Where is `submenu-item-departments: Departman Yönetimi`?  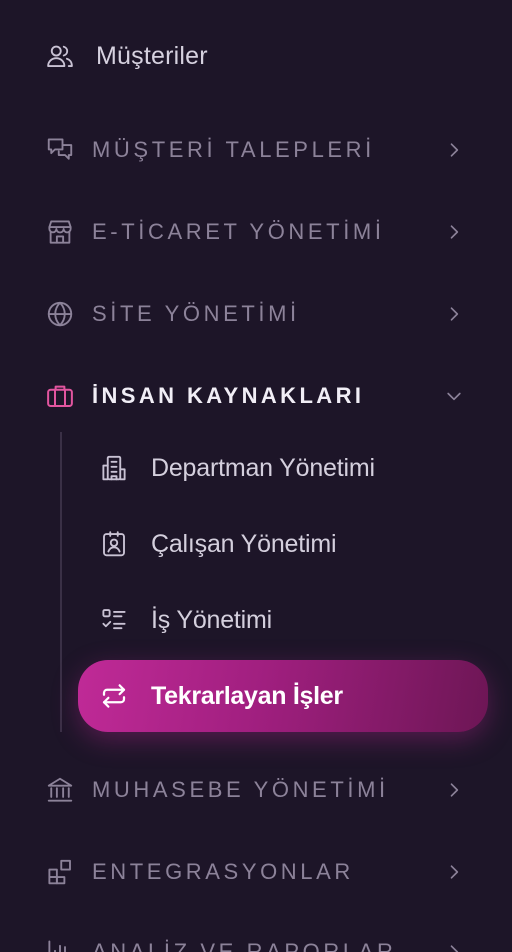 submenu-item-departments: Departman Yönetimi is located at coordinates (283, 468).